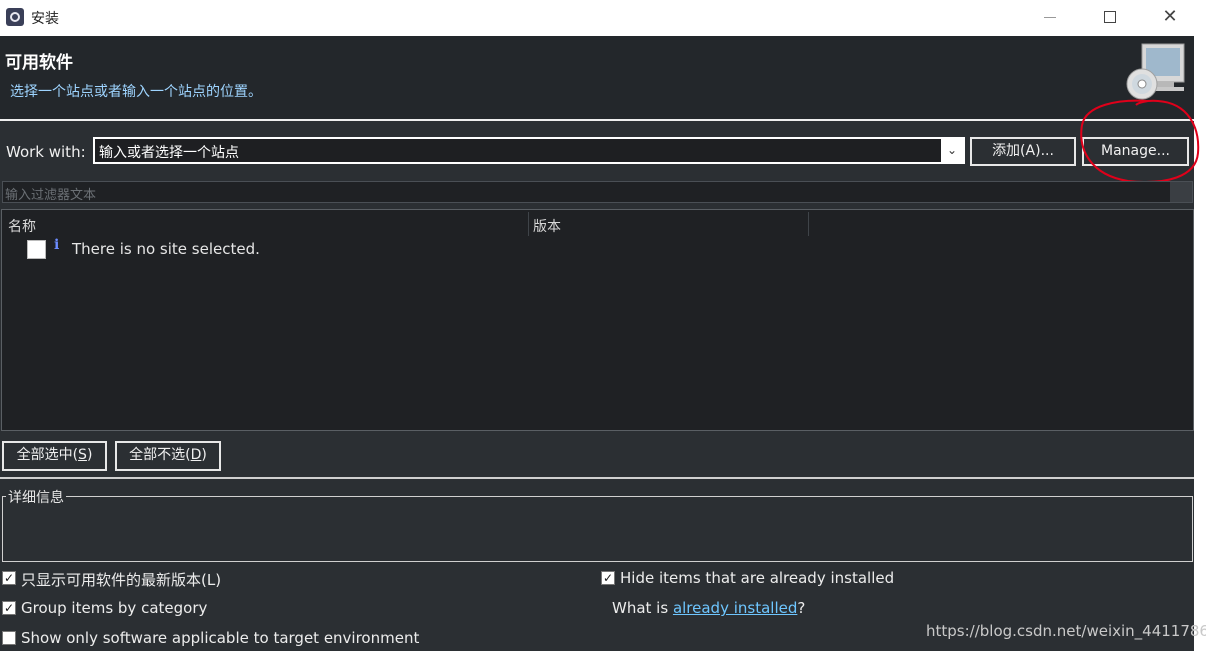  I want to click on details-legend: 详细信息, so click(36, 497).